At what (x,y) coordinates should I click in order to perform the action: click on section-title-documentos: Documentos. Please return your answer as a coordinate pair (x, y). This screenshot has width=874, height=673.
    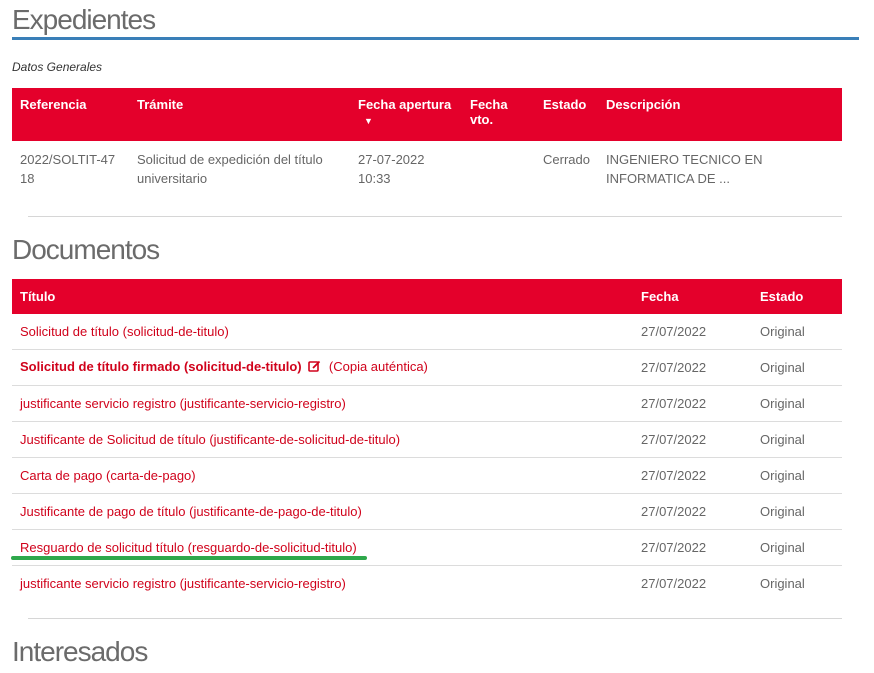
    Looking at the image, I should click on (86, 249).